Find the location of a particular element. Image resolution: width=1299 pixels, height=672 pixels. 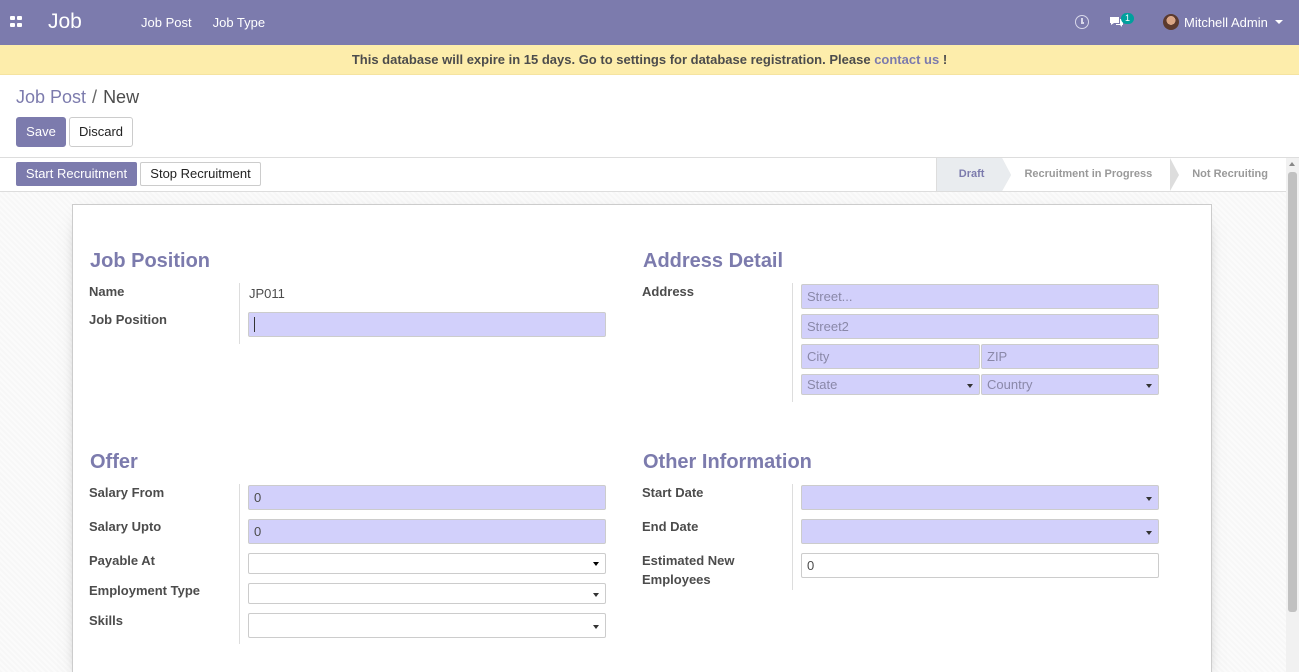

salary-upto-input: 0 is located at coordinates (427, 531).